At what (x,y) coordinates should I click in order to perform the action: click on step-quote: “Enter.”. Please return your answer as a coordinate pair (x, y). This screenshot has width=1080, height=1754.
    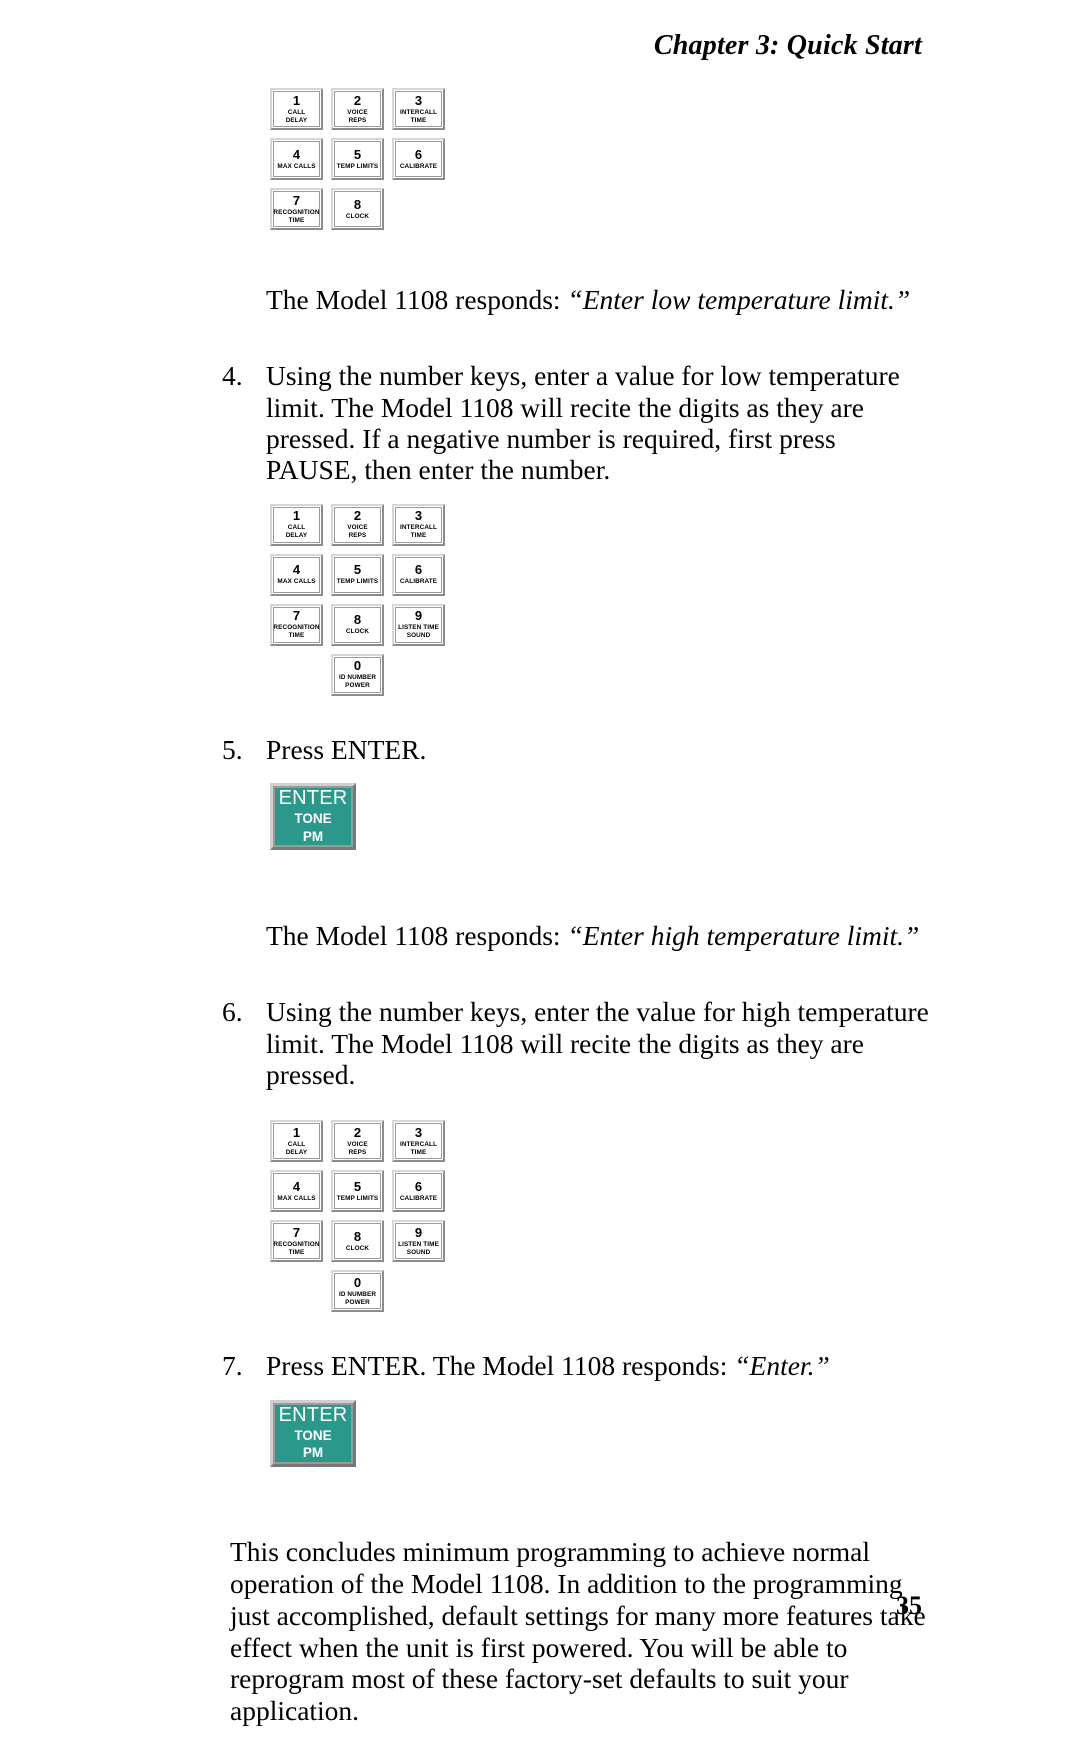
    Looking at the image, I should click on (782, 1366).